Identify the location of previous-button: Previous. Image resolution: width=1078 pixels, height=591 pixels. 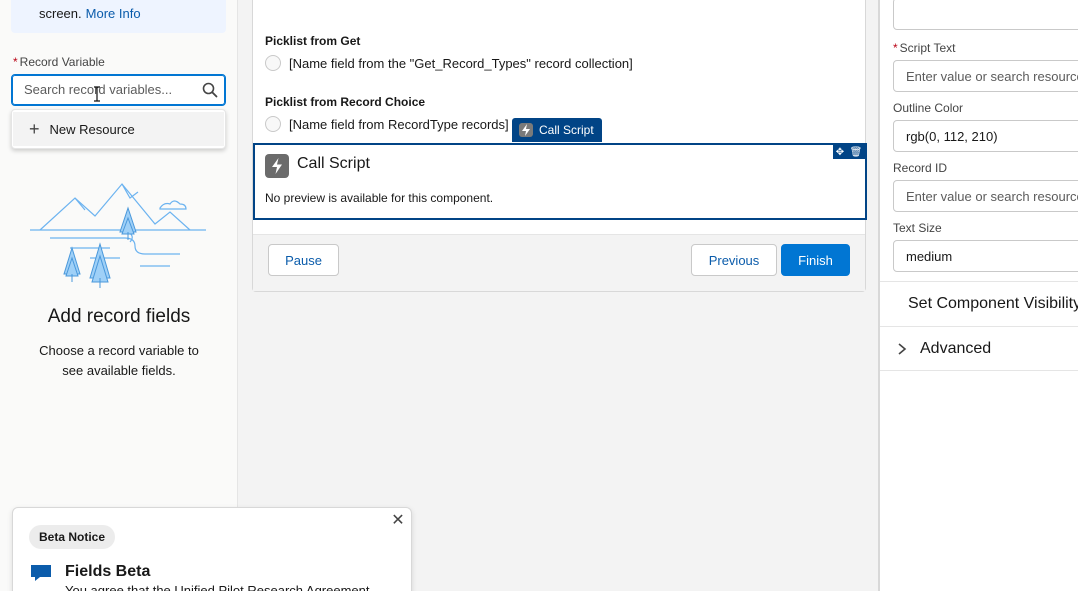
(734, 260).